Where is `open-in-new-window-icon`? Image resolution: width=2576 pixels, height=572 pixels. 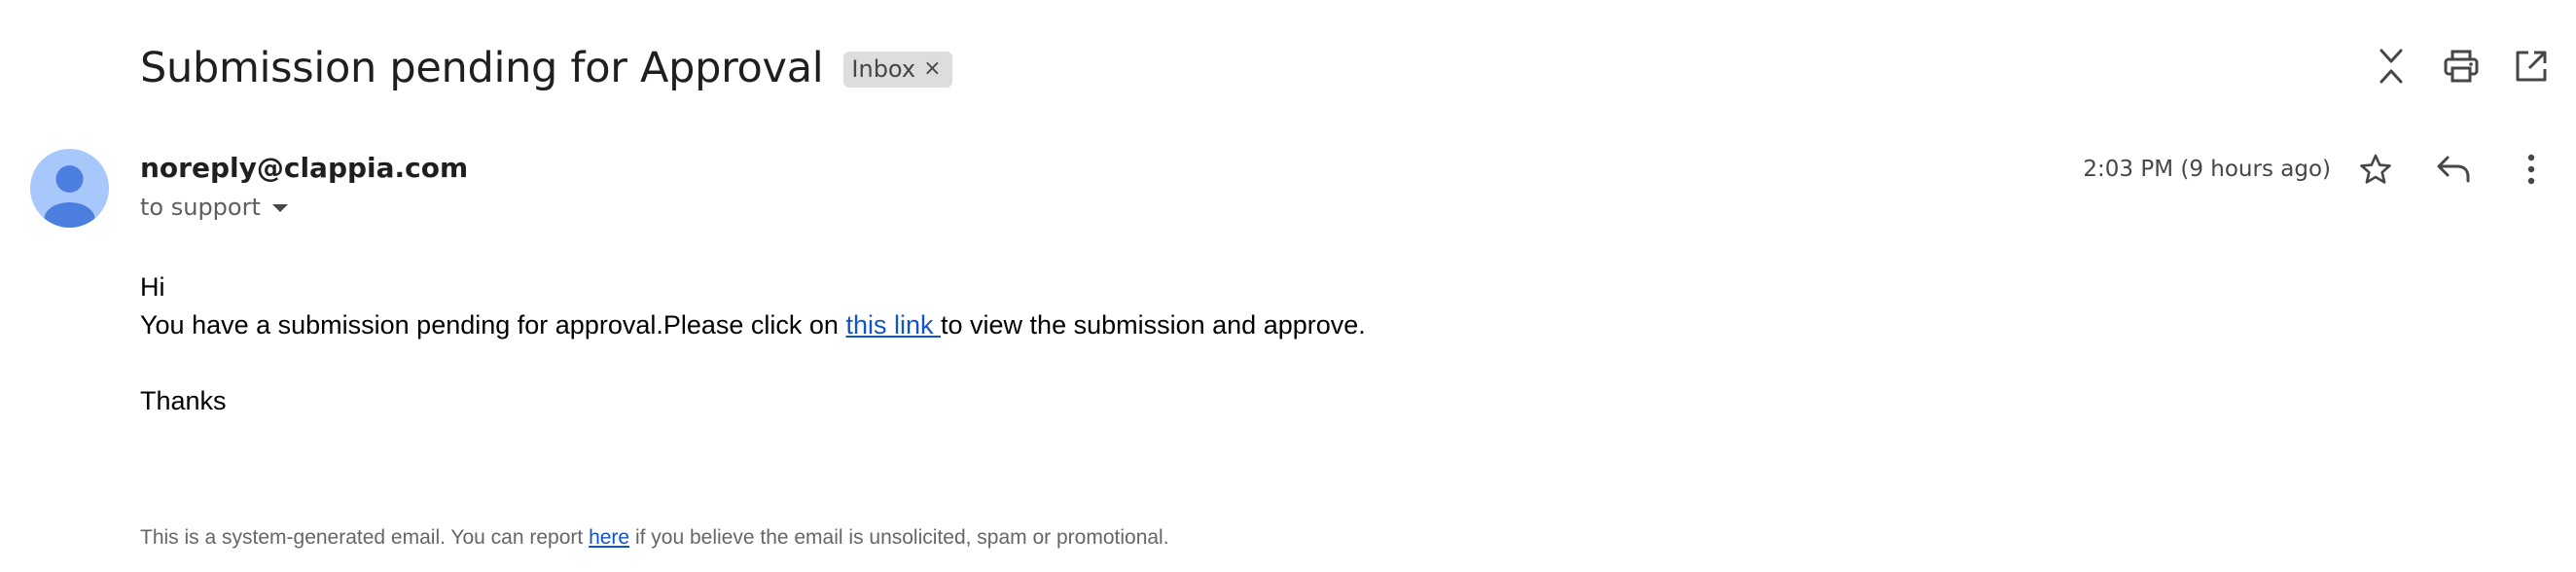 open-in-new-window-icon is located at coordinates (2531, 66).